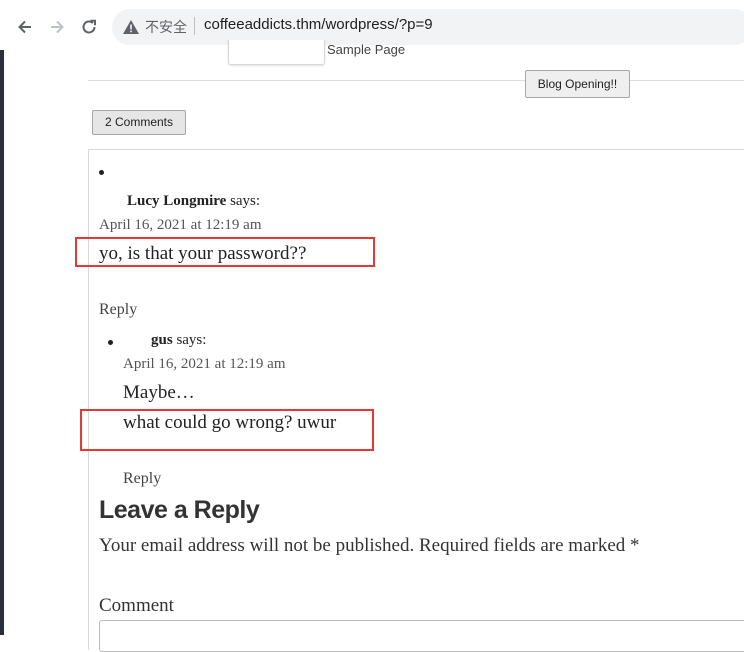  Describe the element at coordinates (131, 27) in the screenshot. I see `warning-triangle-icon` at that location.